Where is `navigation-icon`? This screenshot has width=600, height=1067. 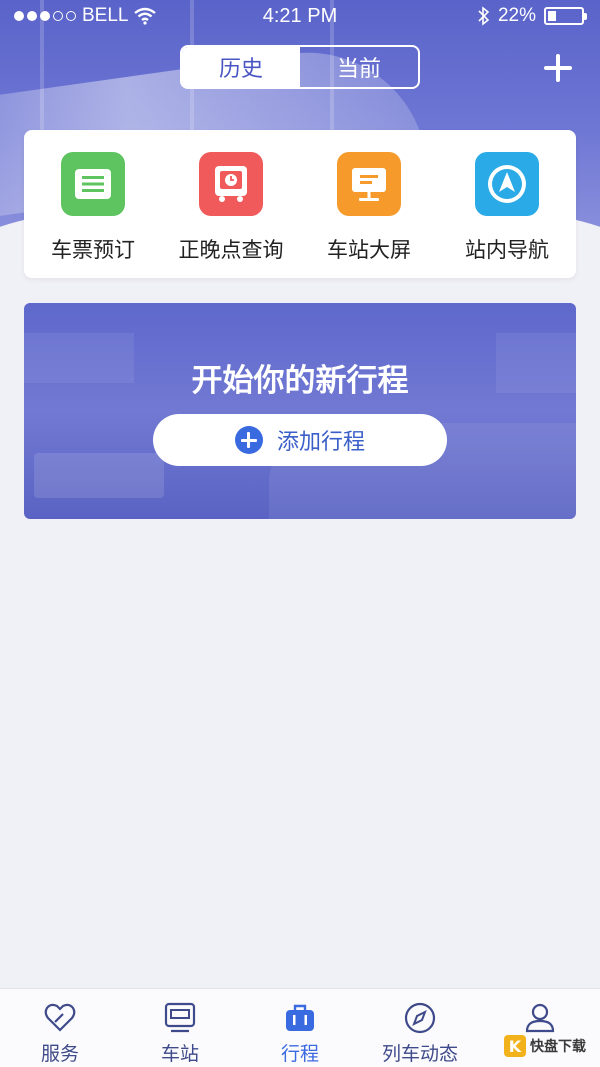
navigation-icon is located at coordinates (507, 184).